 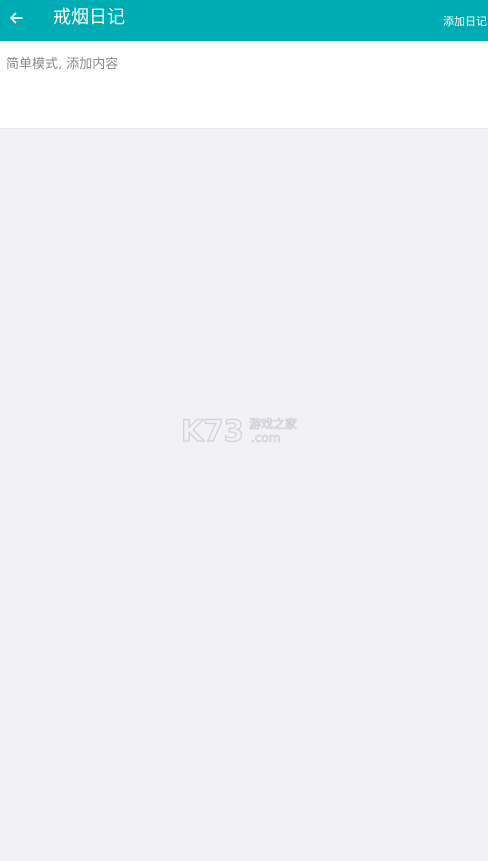 I want to click on diary-content-input, so click(x=244, y=85).